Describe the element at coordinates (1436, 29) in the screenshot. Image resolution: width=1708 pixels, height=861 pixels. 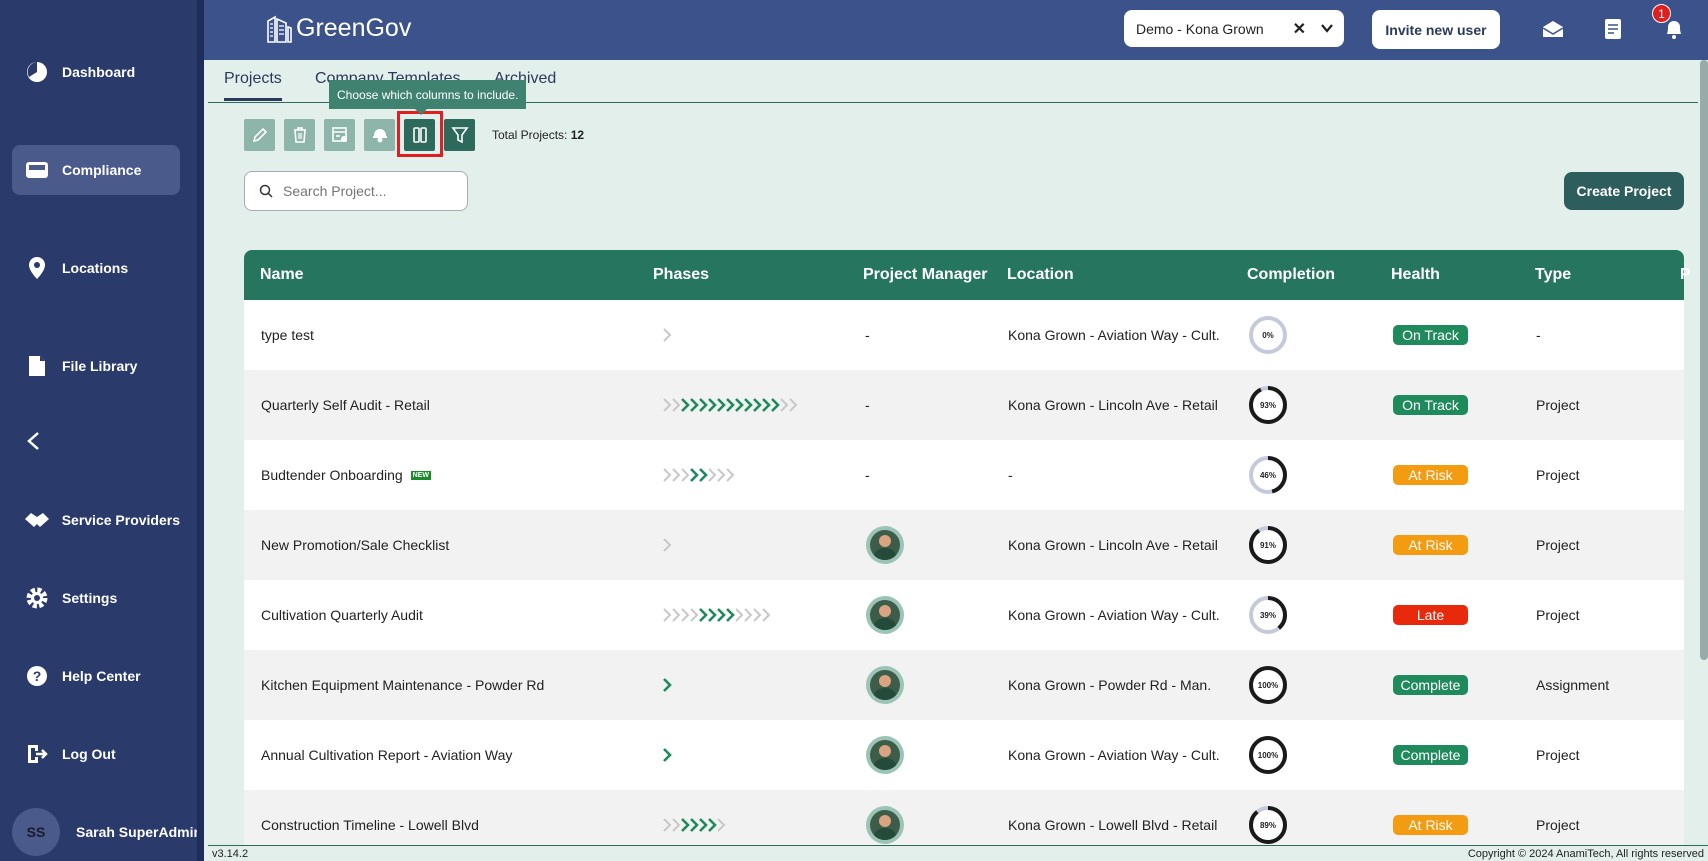
I see `invite-user-button: Invite new user` at that location.